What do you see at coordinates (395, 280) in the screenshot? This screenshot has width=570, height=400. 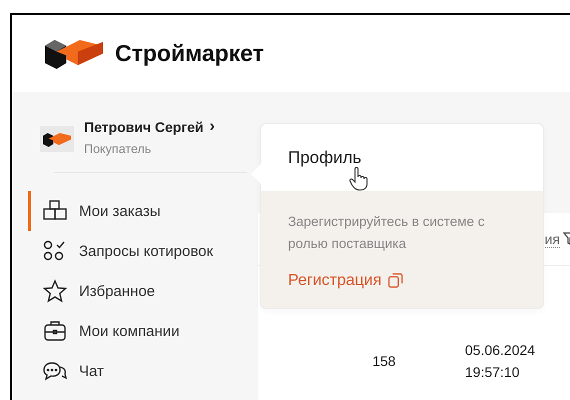 I see `copy-icon` at bounding box center [395, 280].